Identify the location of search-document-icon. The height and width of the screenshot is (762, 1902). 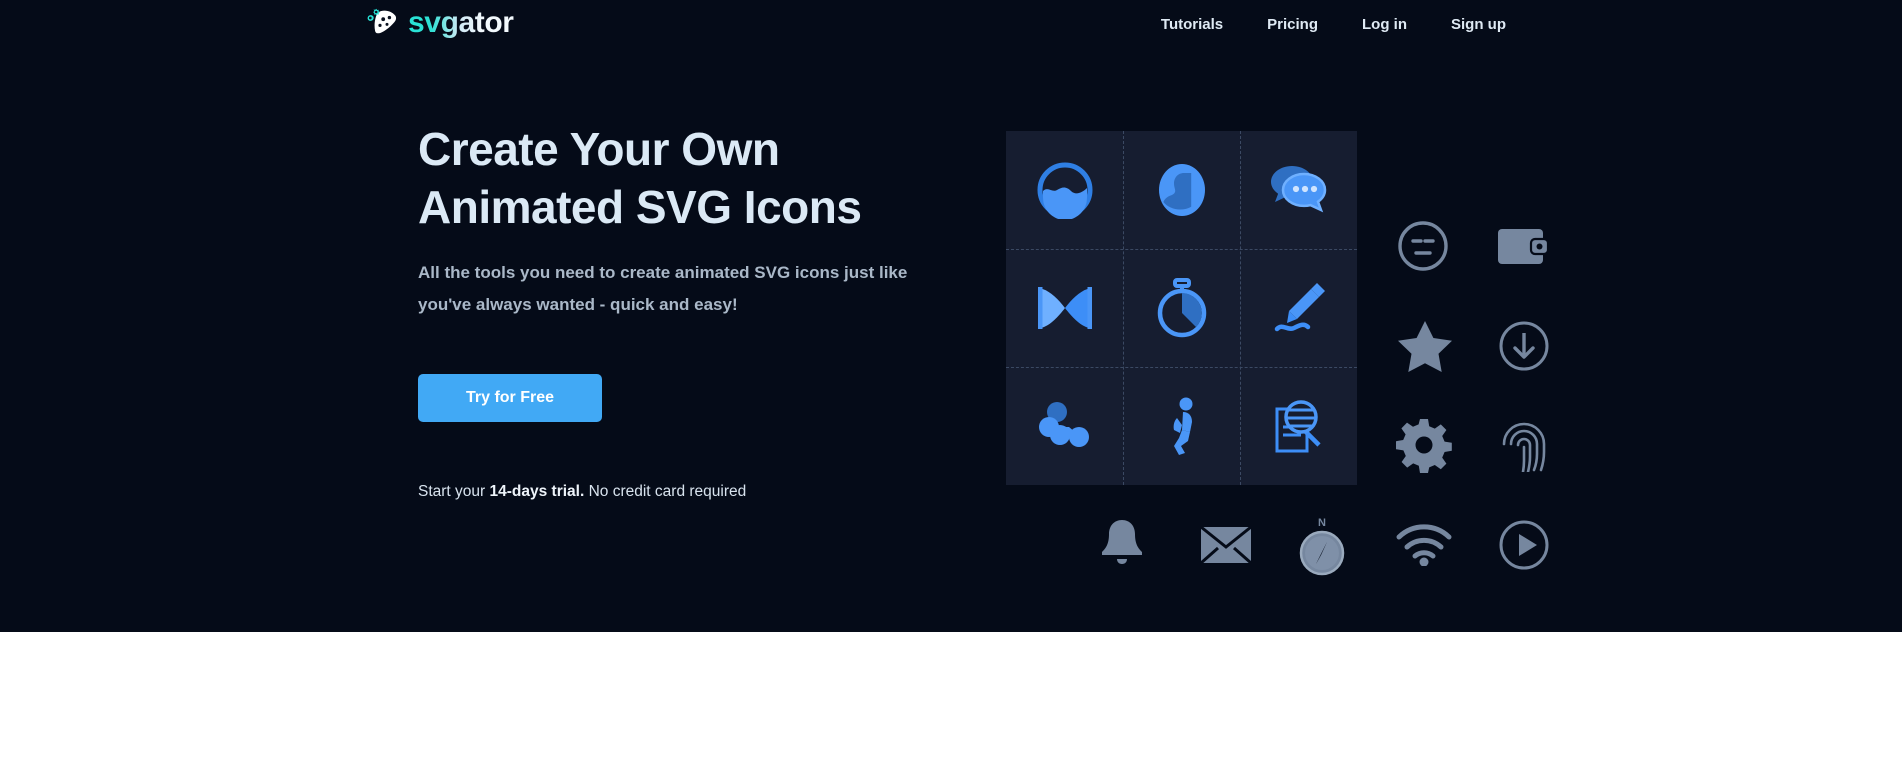
(1298, 426).